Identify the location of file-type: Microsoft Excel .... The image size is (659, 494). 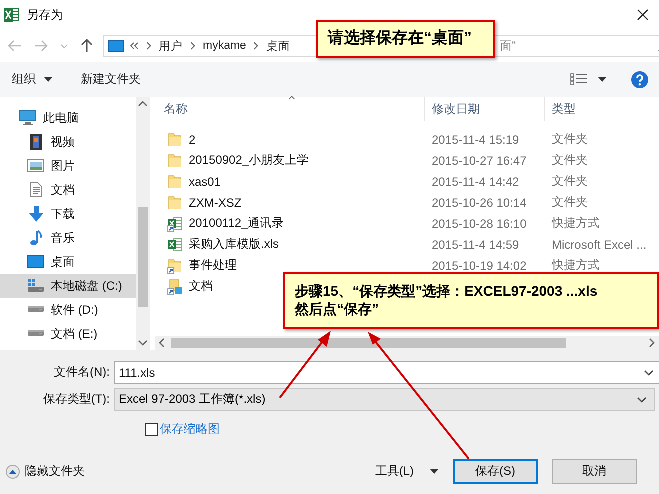
(599, 245).